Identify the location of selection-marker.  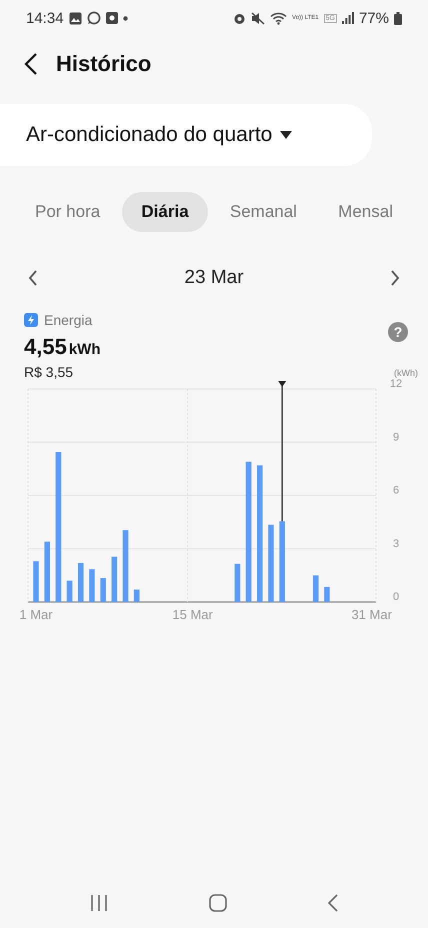
(282, 451).